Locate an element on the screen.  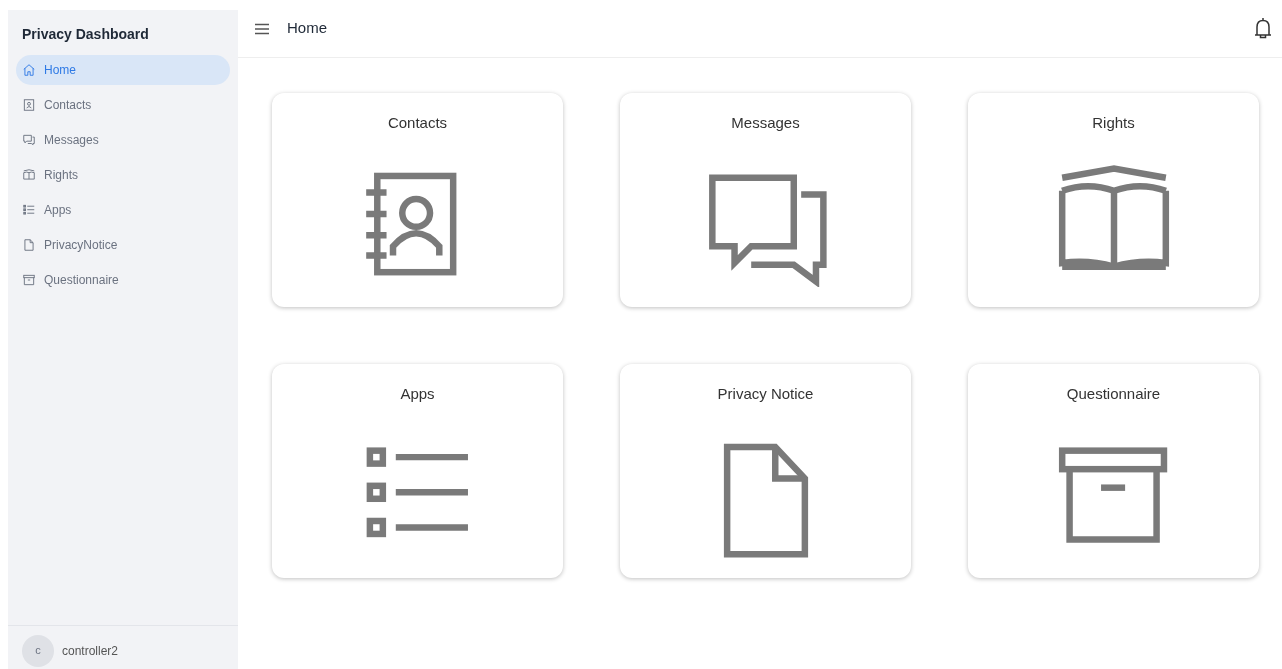
document-icon is located at coordinates (29, 245).